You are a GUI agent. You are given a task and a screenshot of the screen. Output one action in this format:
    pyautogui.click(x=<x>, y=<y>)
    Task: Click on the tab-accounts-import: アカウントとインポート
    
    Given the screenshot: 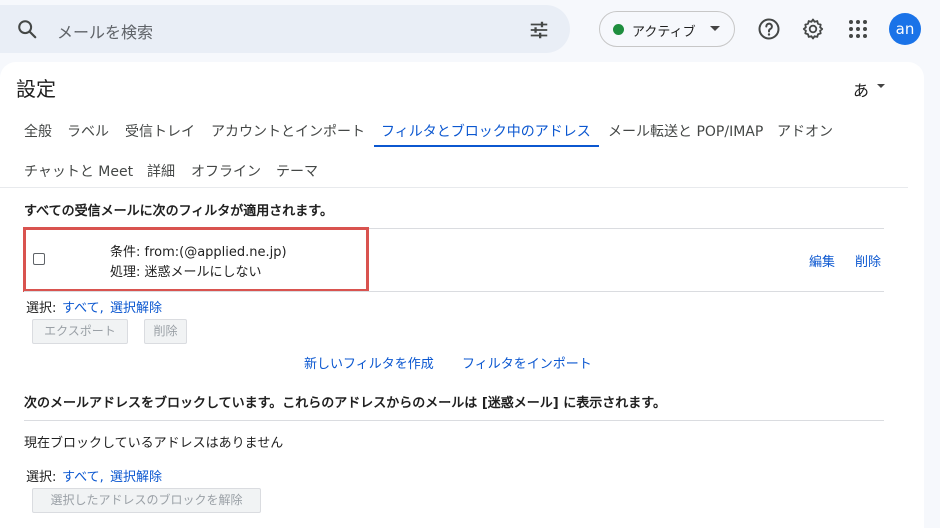 What is the action you would take?
    pyautogui.click(x=288, y=131)
    